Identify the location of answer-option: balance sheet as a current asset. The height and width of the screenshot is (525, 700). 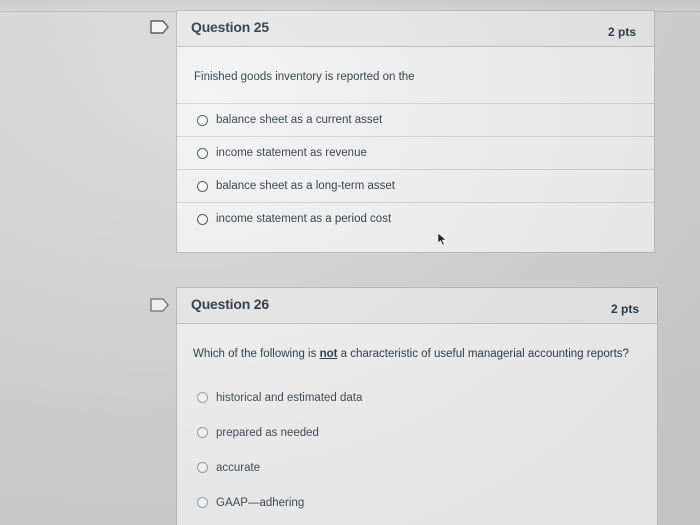
(415, 119).